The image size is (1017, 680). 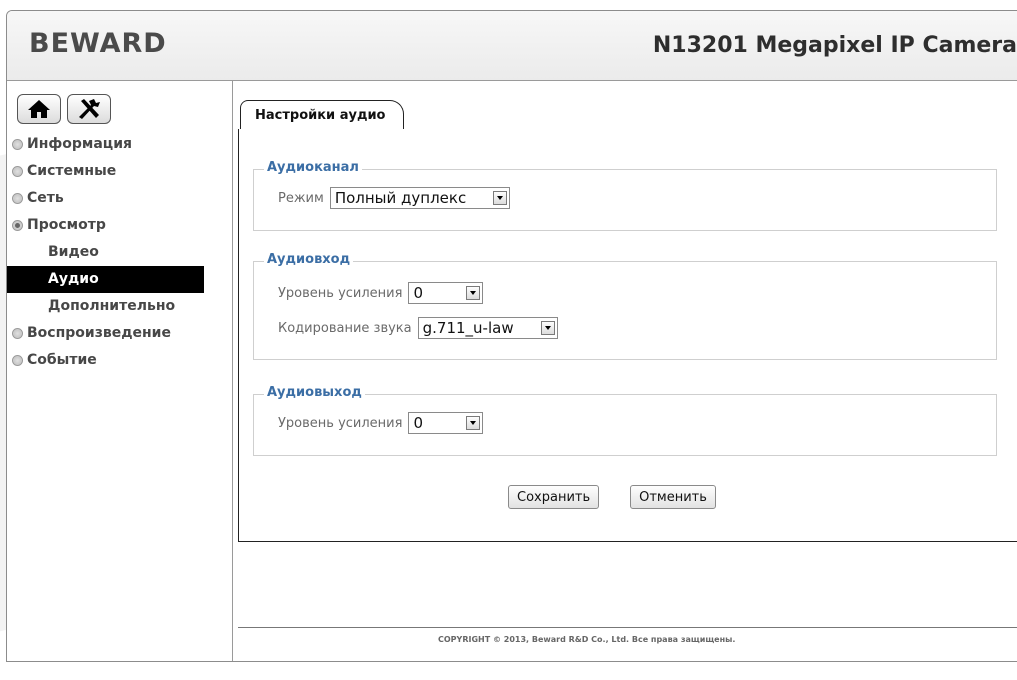 What do you see at coordinates (314, 392) in the screenshot?
I see `audio-output-legend: Аудиовыход` at bounding box center [314, 392].